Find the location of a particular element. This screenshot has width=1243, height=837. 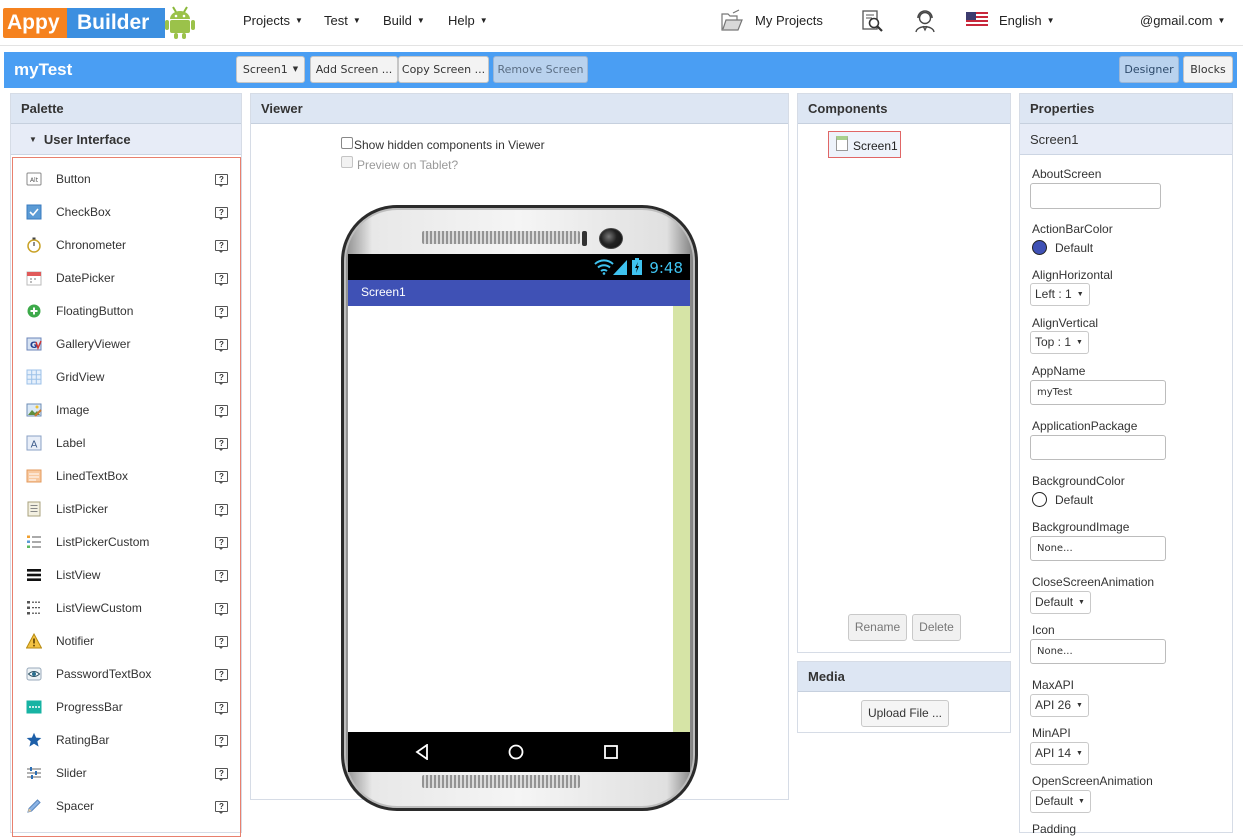

menu-help: Help ▼ is located at coordinates (468, 20).